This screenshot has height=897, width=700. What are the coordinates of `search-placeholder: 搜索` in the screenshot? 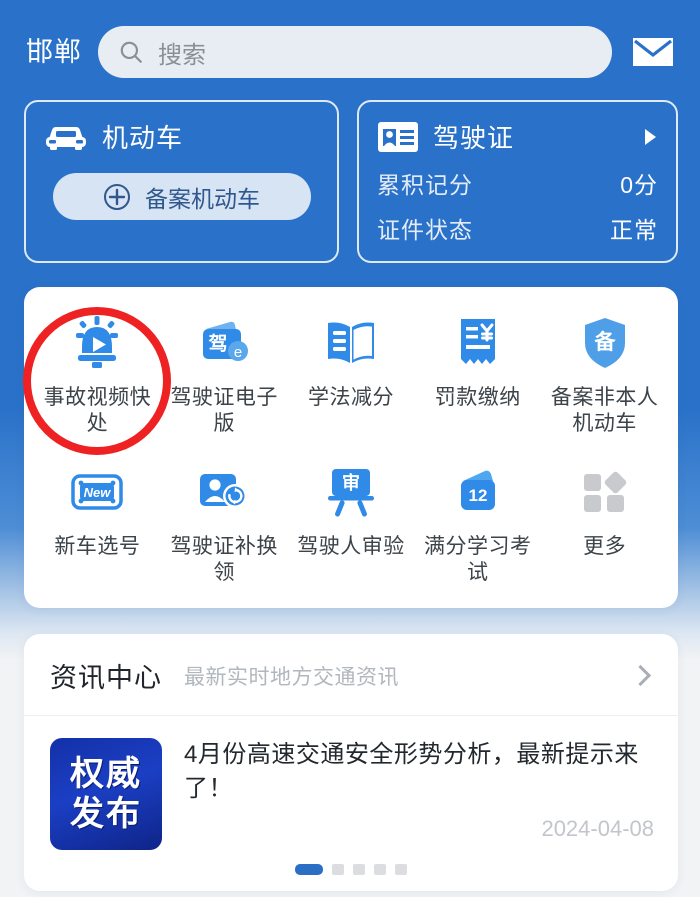 It's located at (182, 55).